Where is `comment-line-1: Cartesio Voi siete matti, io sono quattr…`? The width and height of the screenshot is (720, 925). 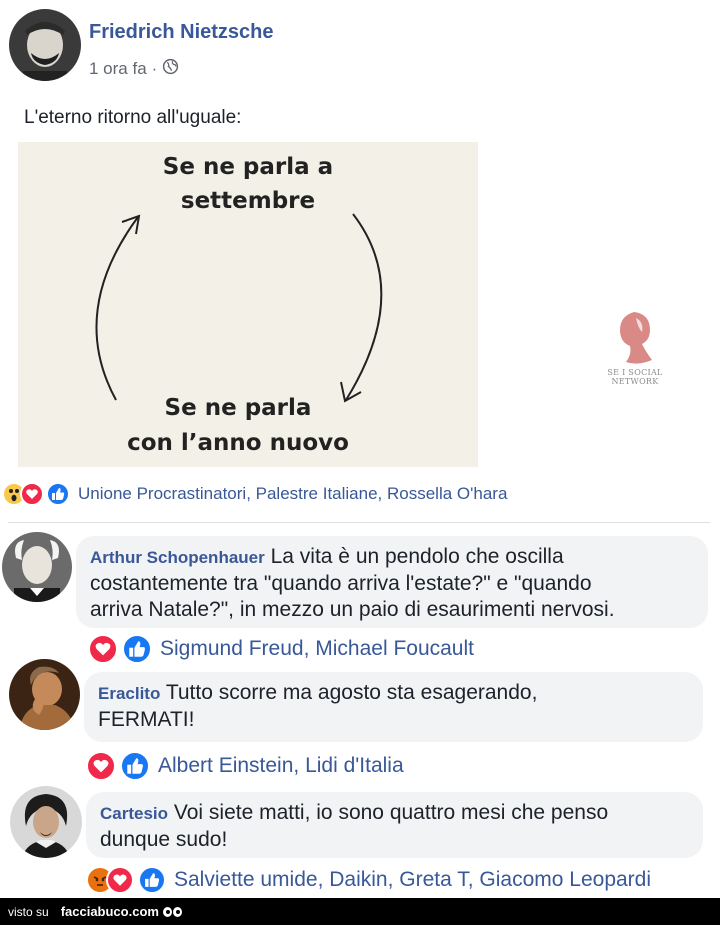
comment-line-1: Cartesio Voi siete matti, io sono quattr… is located at coordinates (394, 813).